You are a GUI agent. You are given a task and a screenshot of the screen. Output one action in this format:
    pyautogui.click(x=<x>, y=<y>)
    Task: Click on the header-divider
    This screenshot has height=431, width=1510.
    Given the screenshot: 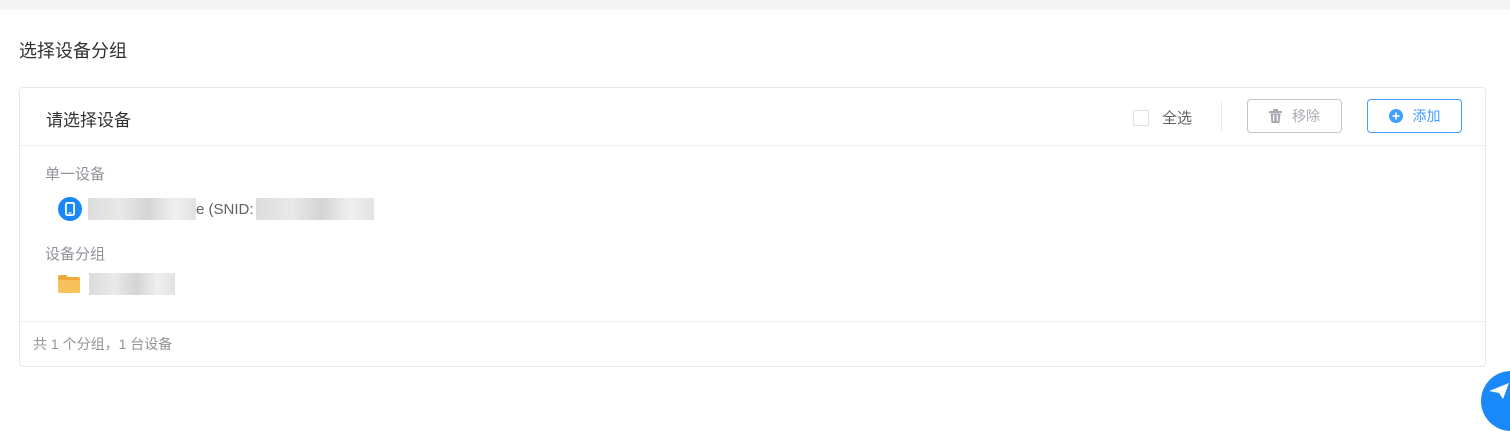 What is the action you would take?
    pyautogui.click(x=1221, y=116)
    